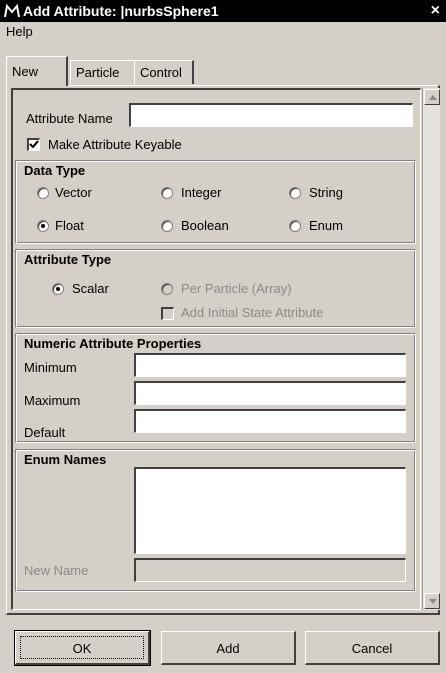 This screenshot has height=673, width=446. I want to click on tab-label: New, so click(25, 71).